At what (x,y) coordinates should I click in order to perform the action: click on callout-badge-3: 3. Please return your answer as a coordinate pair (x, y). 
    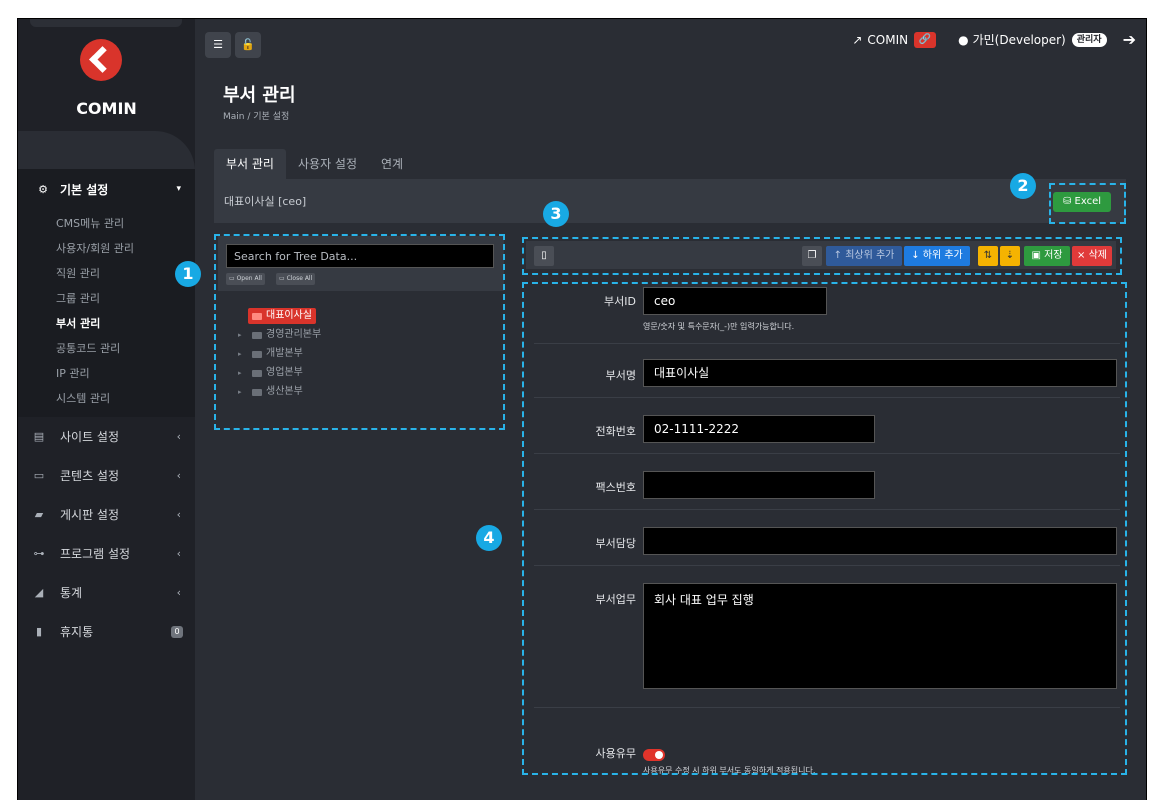
    Looking at the image, I should click on (556, 214).